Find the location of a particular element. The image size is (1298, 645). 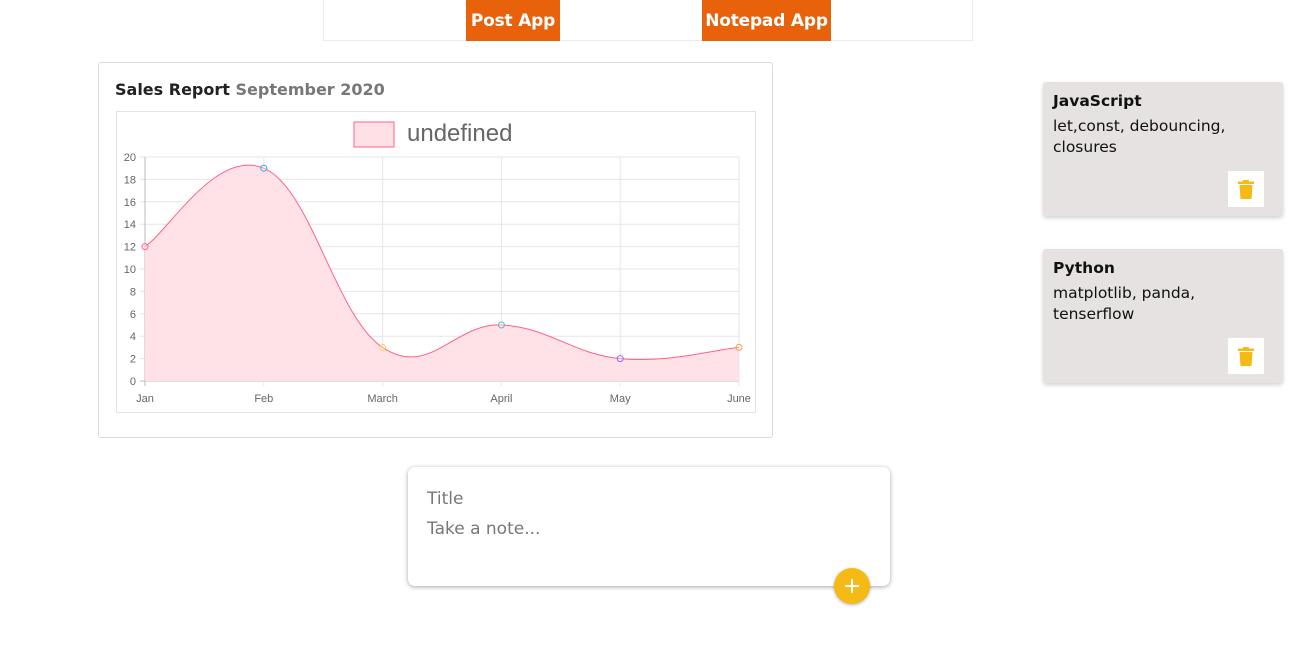

x-tick-label: April is located at coordinates (501, 399).